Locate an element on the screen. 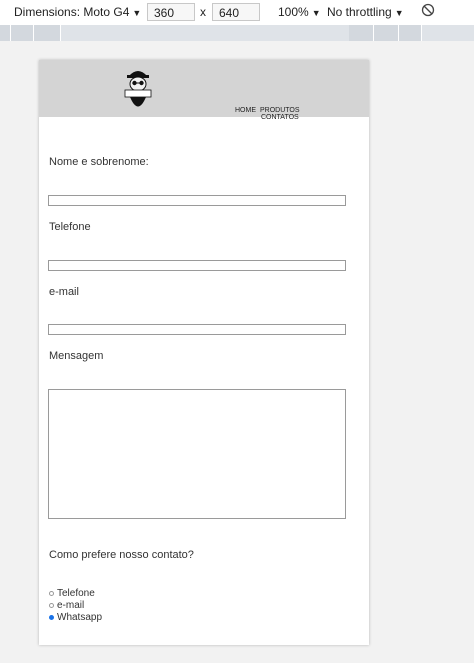 The width and height of the screenshot is (474, 663). radio-option-telefone: Telefone is located at coordinates (72, 593).